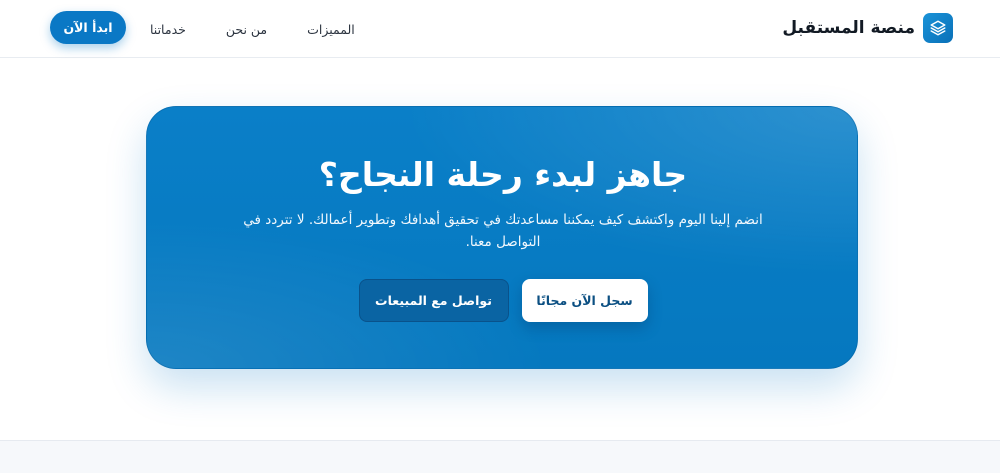  I want to click on footer-strip, so click(500, 456).